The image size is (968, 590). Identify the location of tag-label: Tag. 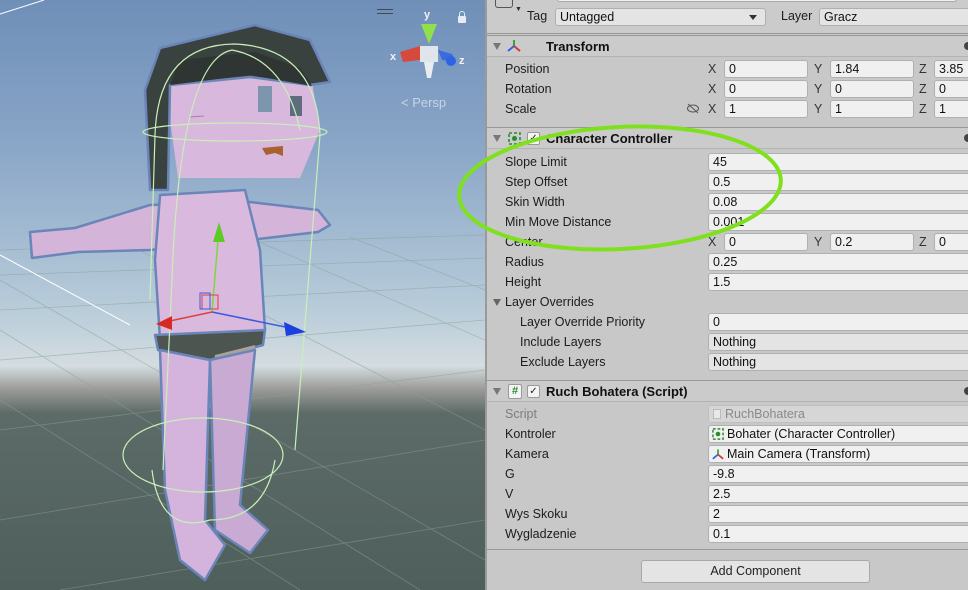
(537, 16).